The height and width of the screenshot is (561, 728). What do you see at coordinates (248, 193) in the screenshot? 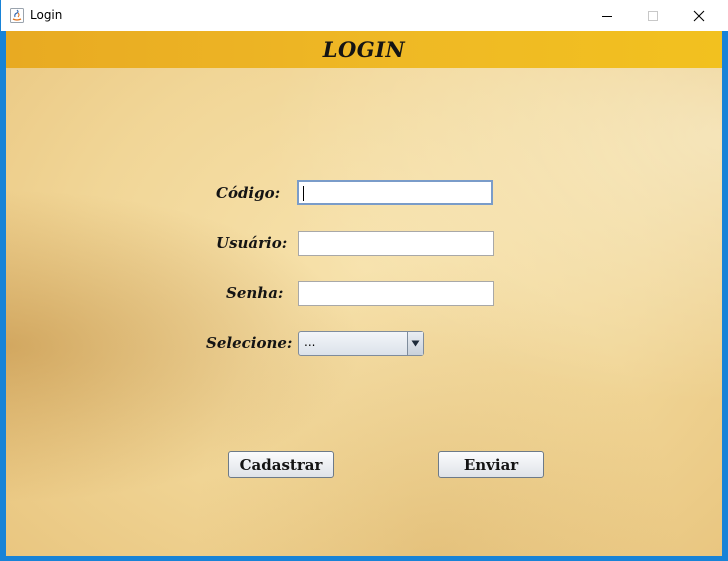
I see `codigo-label: Código:` at bounding box center [248, 193].